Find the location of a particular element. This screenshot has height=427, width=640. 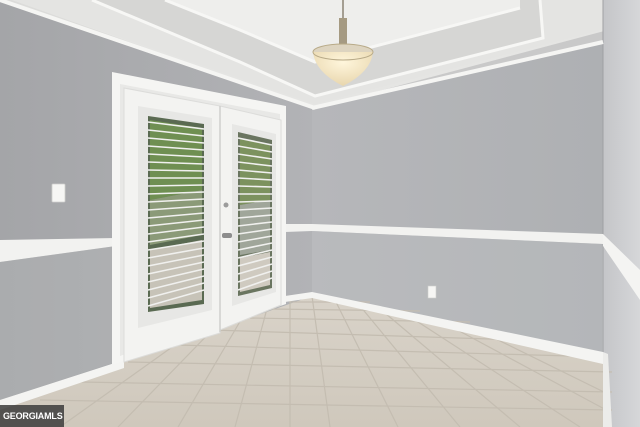

wall-outlet is located at coordinates (432, 292).